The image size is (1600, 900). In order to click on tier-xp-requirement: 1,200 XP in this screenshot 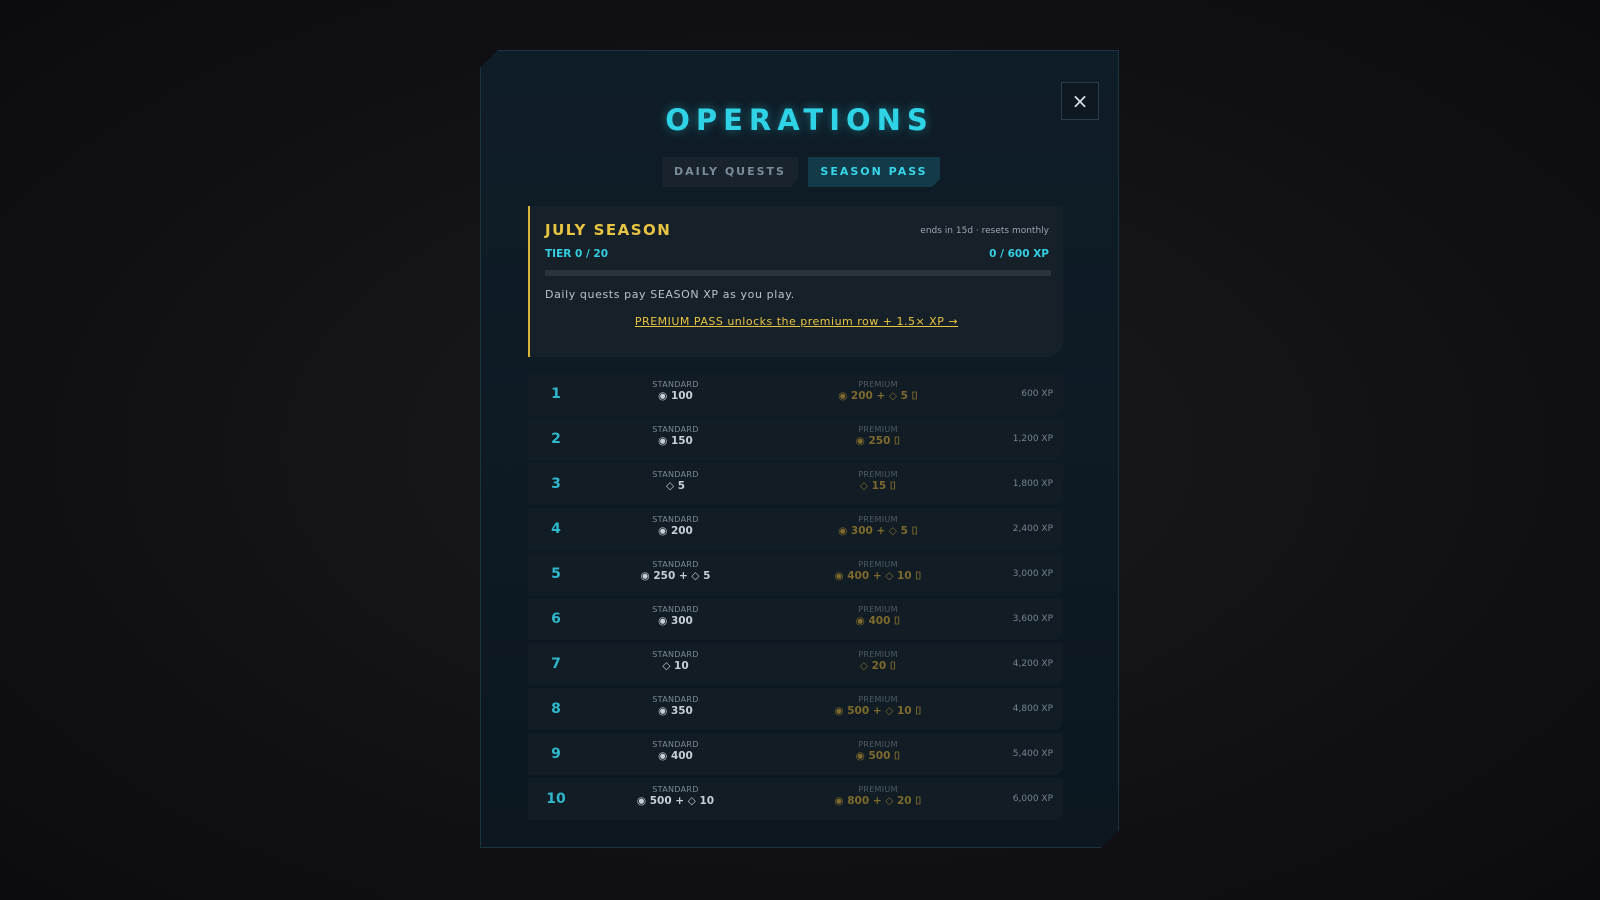, I will do `click(1032, 439)`.